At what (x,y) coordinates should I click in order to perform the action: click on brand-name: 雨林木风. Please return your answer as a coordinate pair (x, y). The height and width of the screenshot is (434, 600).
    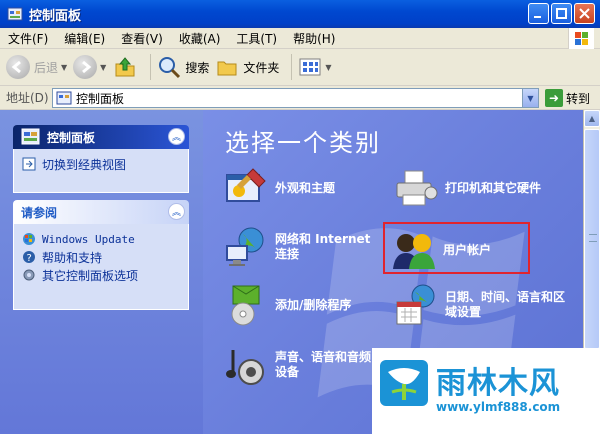
    Looking at the image, I should click on (498, 383).